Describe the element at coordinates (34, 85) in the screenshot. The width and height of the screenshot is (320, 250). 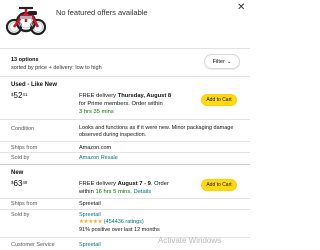
I see `offer-condition: Used - Like New` at that location.